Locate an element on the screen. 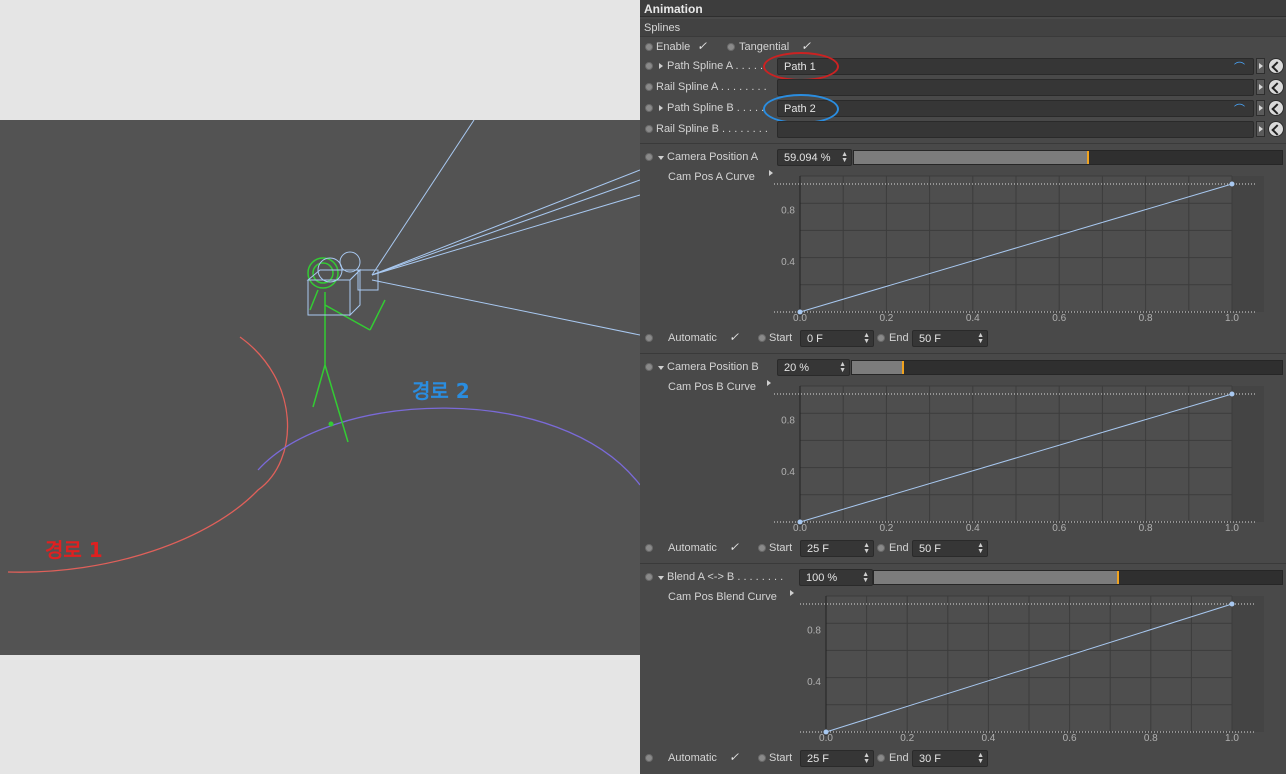 The height and width of the screenshot is (774, 1286). path-spline-b-pick-icon is located at coordinates (1276, 108).